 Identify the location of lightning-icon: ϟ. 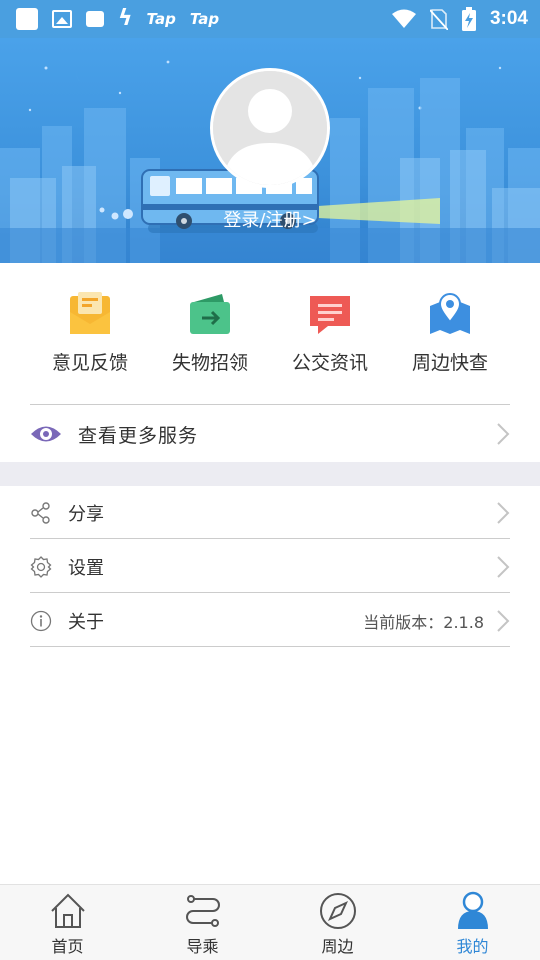
(125, 18).